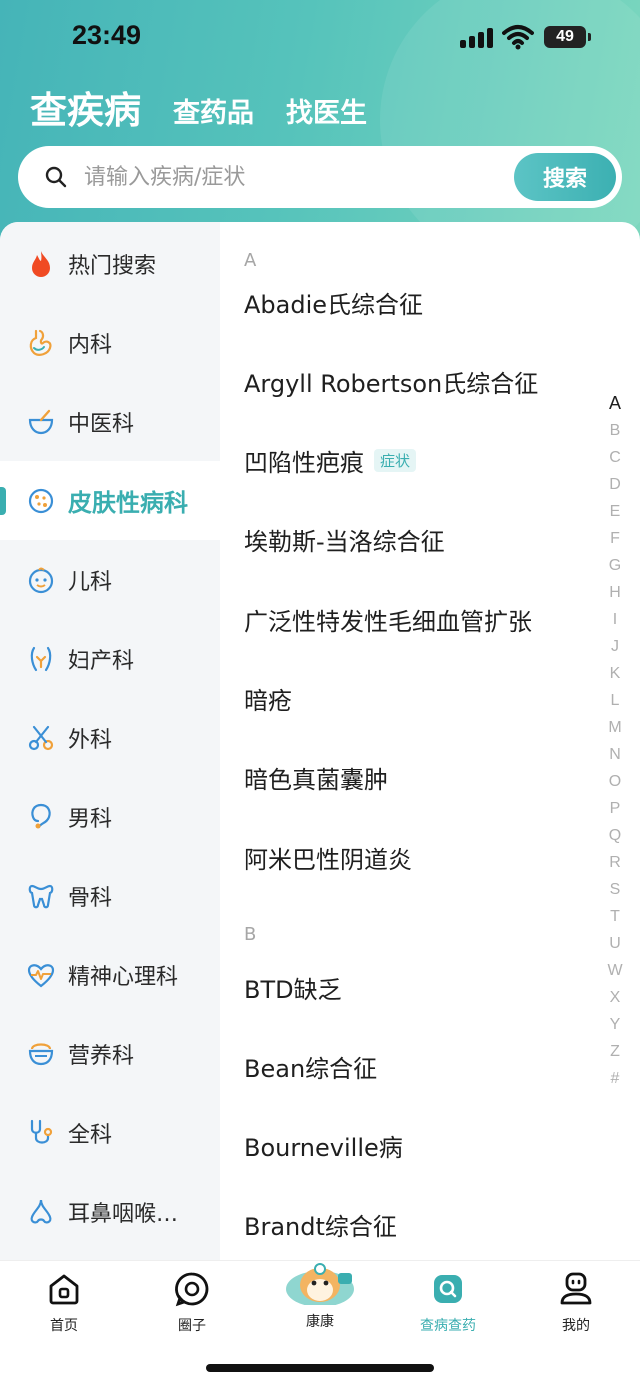 The height and width of the screenshot is (1385, 640). Describe the element at coordinates (101, 661) in the screenshot. I see `sidebar-item-label: 妇产科` at that location.